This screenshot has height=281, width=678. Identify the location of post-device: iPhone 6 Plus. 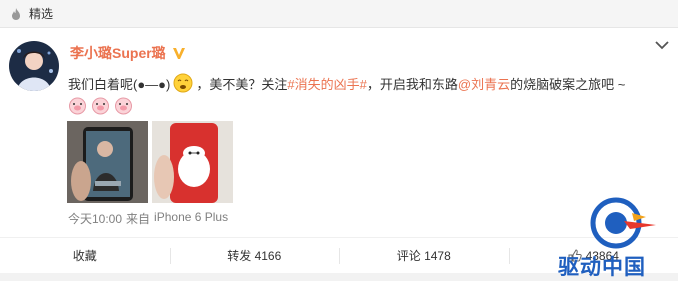
(191, 217).